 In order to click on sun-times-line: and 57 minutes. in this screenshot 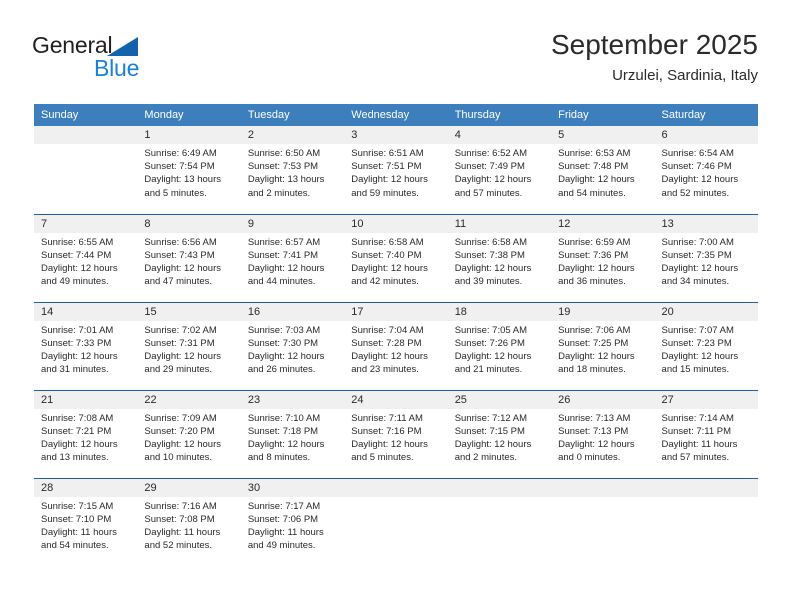, I will do `click(695, 458)`.